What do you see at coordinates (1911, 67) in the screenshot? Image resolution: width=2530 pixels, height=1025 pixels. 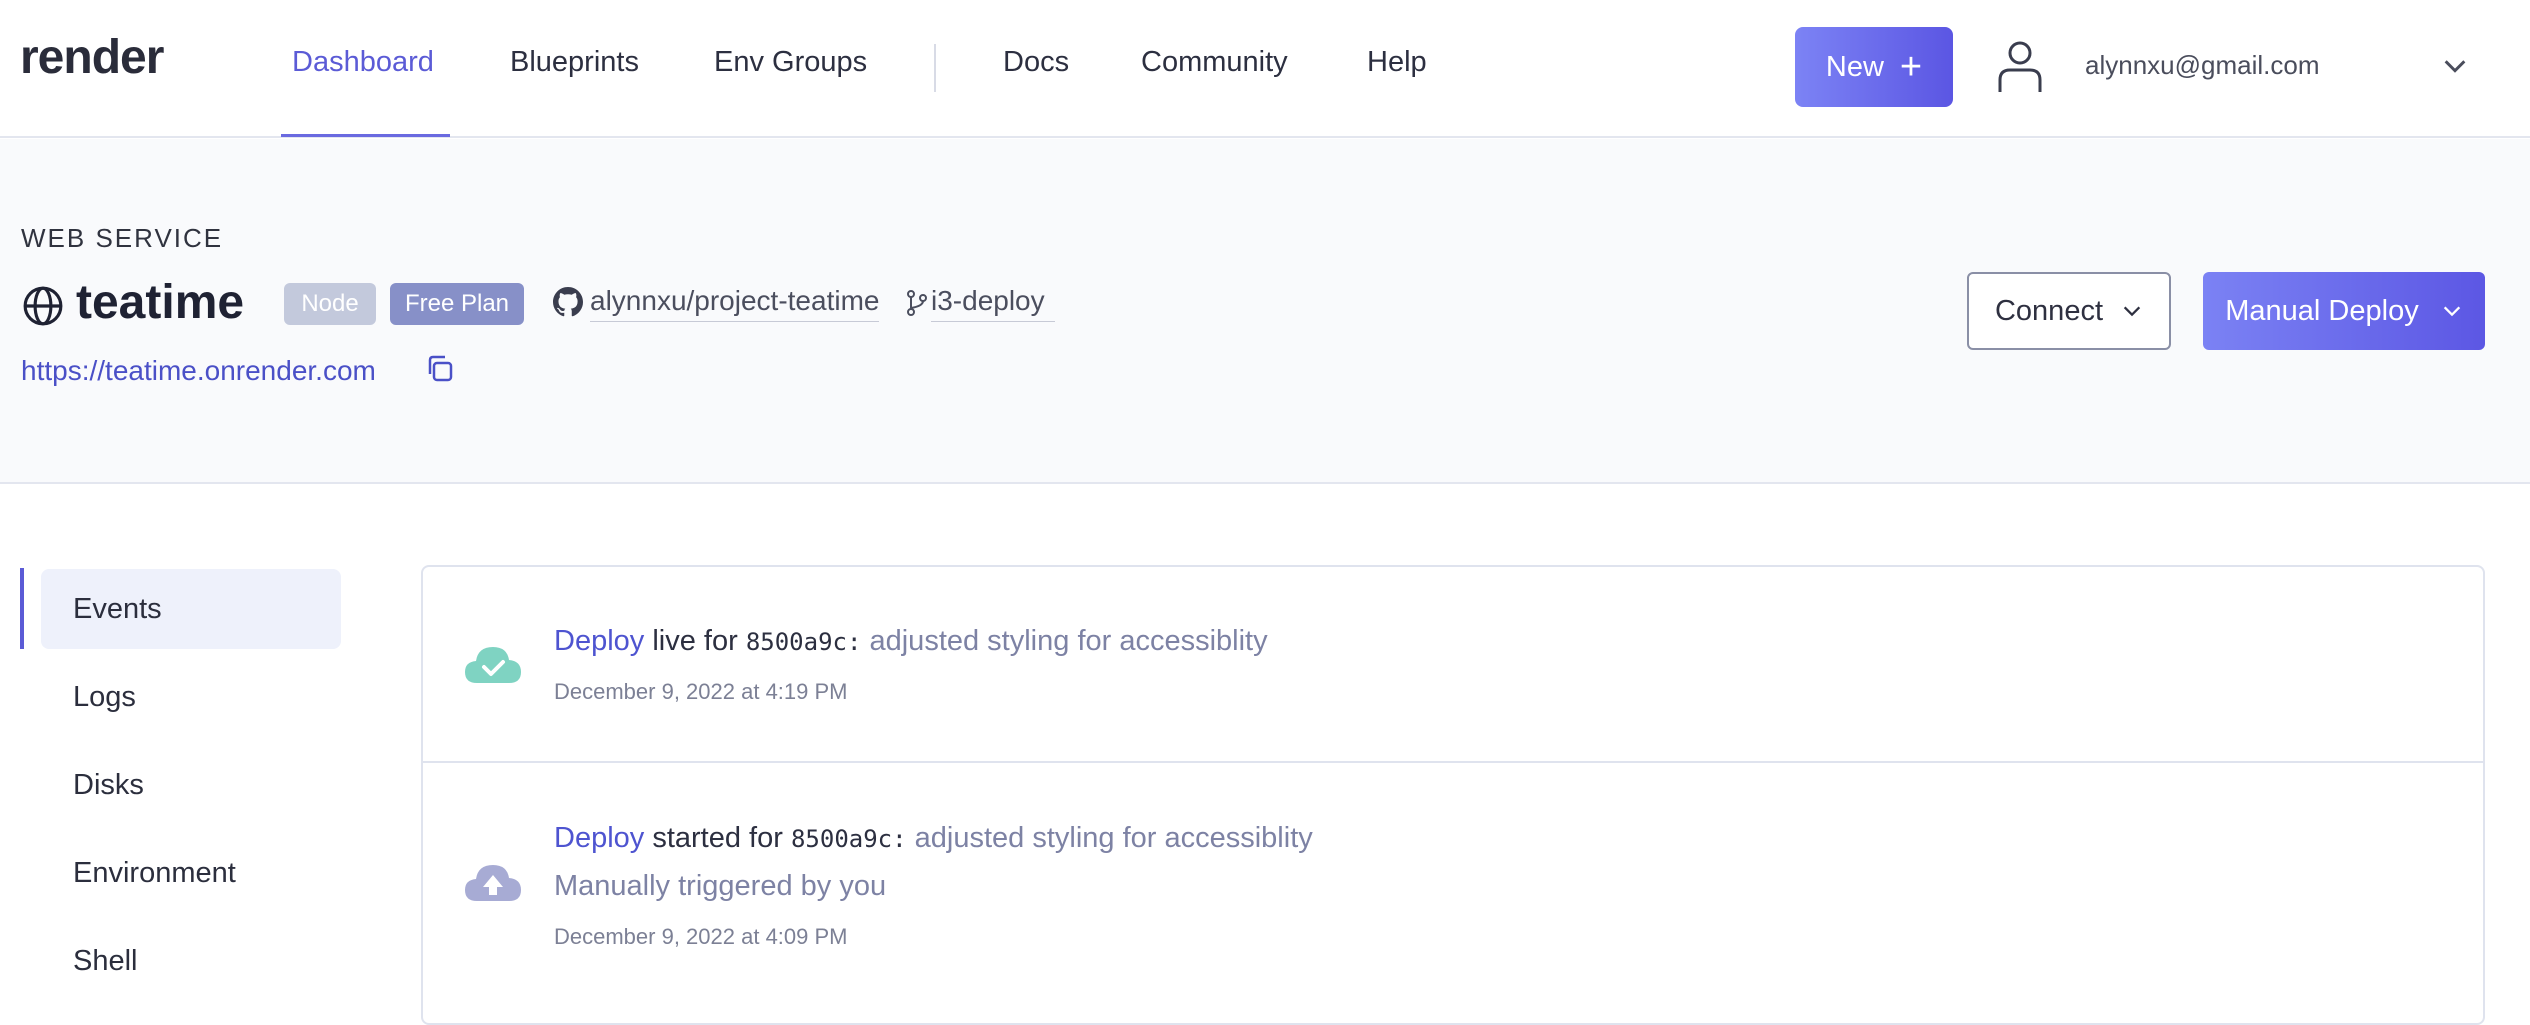 I see `plus-icon: +` at bounding box center [1911, 67].